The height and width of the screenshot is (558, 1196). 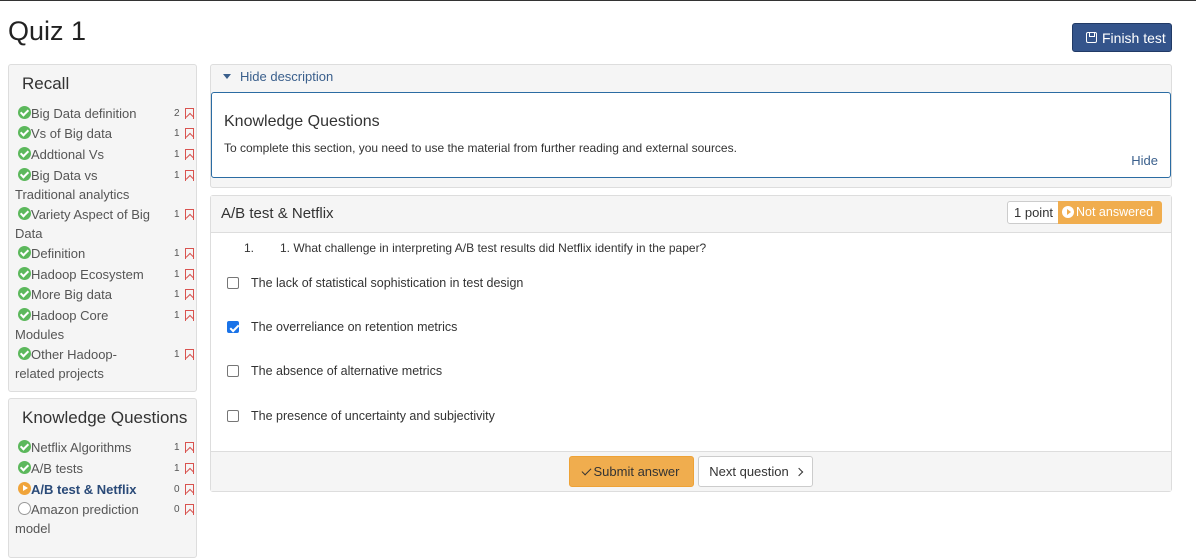 I want to click on next-label: Next question, so click(x=749, y=471).